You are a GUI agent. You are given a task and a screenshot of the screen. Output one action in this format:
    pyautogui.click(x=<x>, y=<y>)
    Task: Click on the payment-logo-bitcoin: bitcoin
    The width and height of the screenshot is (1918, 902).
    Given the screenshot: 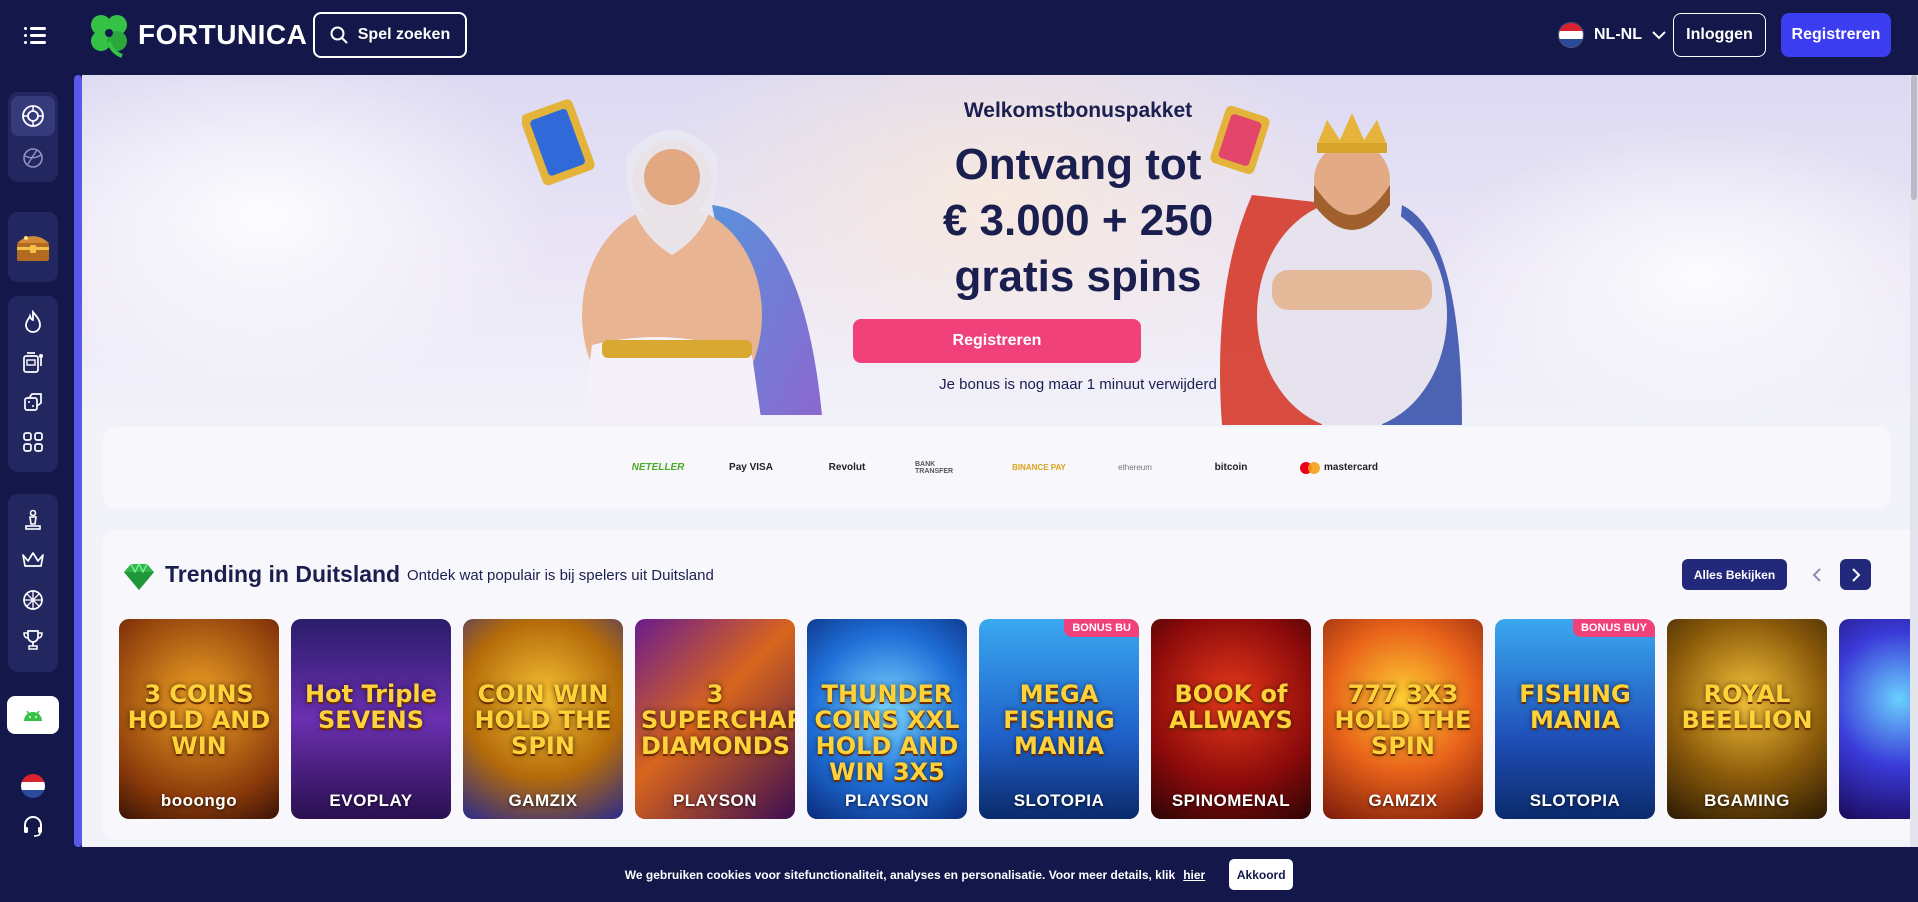 What is the action you would take?
    pyautogui.click(x=1231, y=467)
    